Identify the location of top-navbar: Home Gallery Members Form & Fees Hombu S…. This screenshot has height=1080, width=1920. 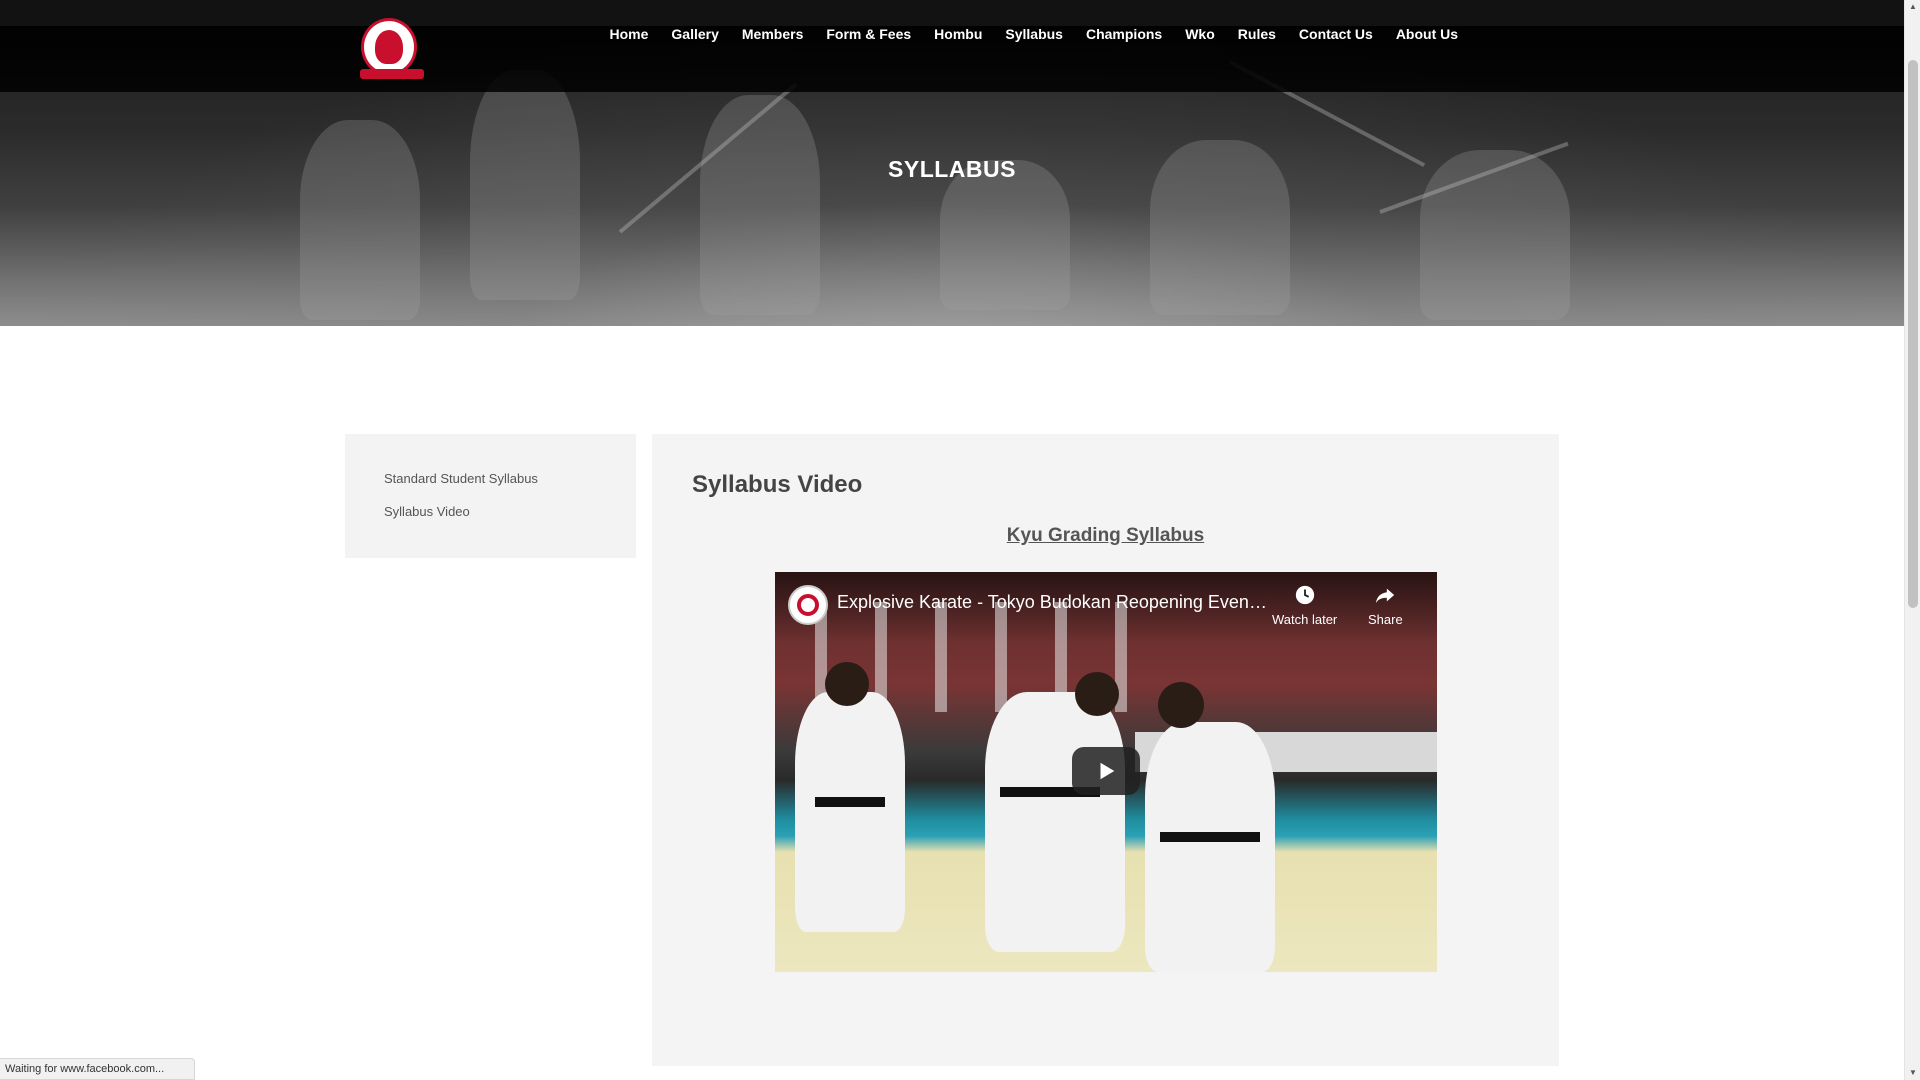
(952, 46).